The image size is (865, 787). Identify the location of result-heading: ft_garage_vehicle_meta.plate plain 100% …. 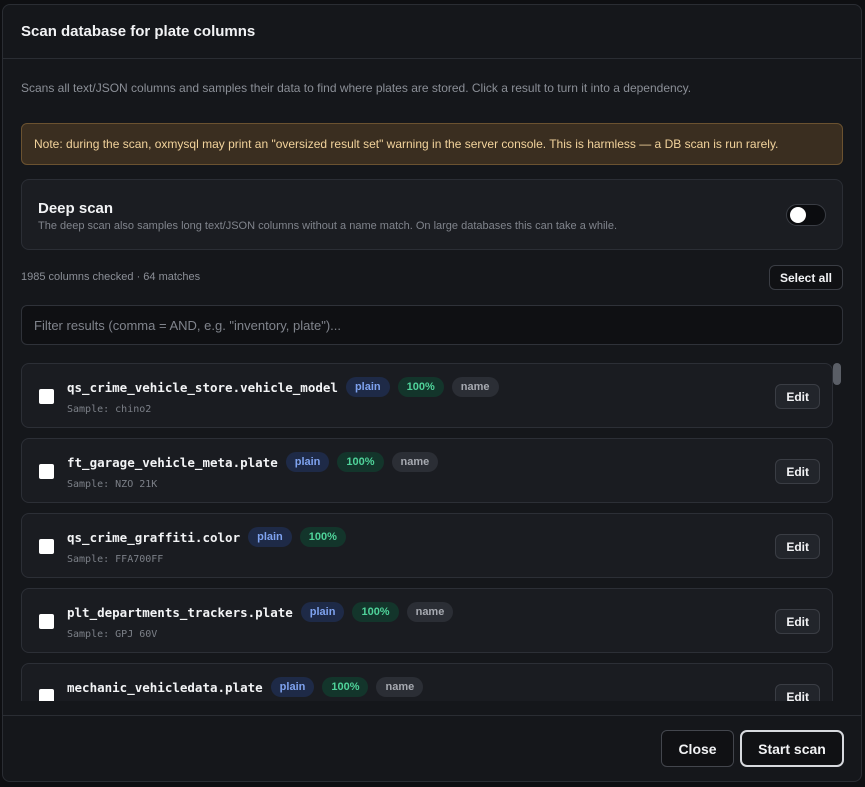
(253, 462).